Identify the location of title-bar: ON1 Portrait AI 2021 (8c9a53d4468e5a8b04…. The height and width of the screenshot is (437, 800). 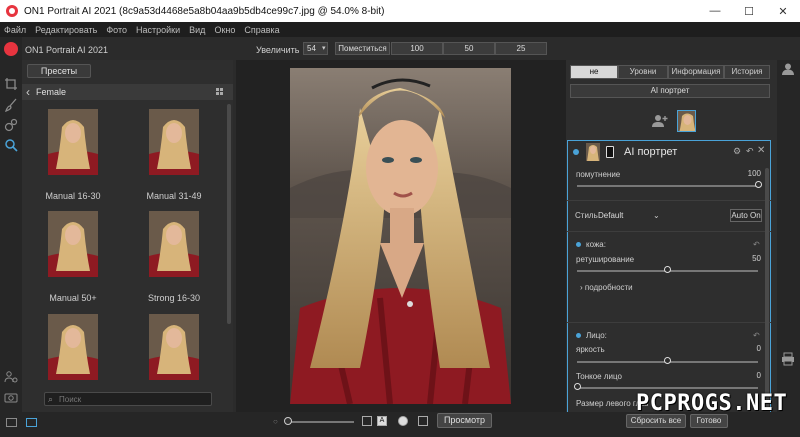
(400, 11).